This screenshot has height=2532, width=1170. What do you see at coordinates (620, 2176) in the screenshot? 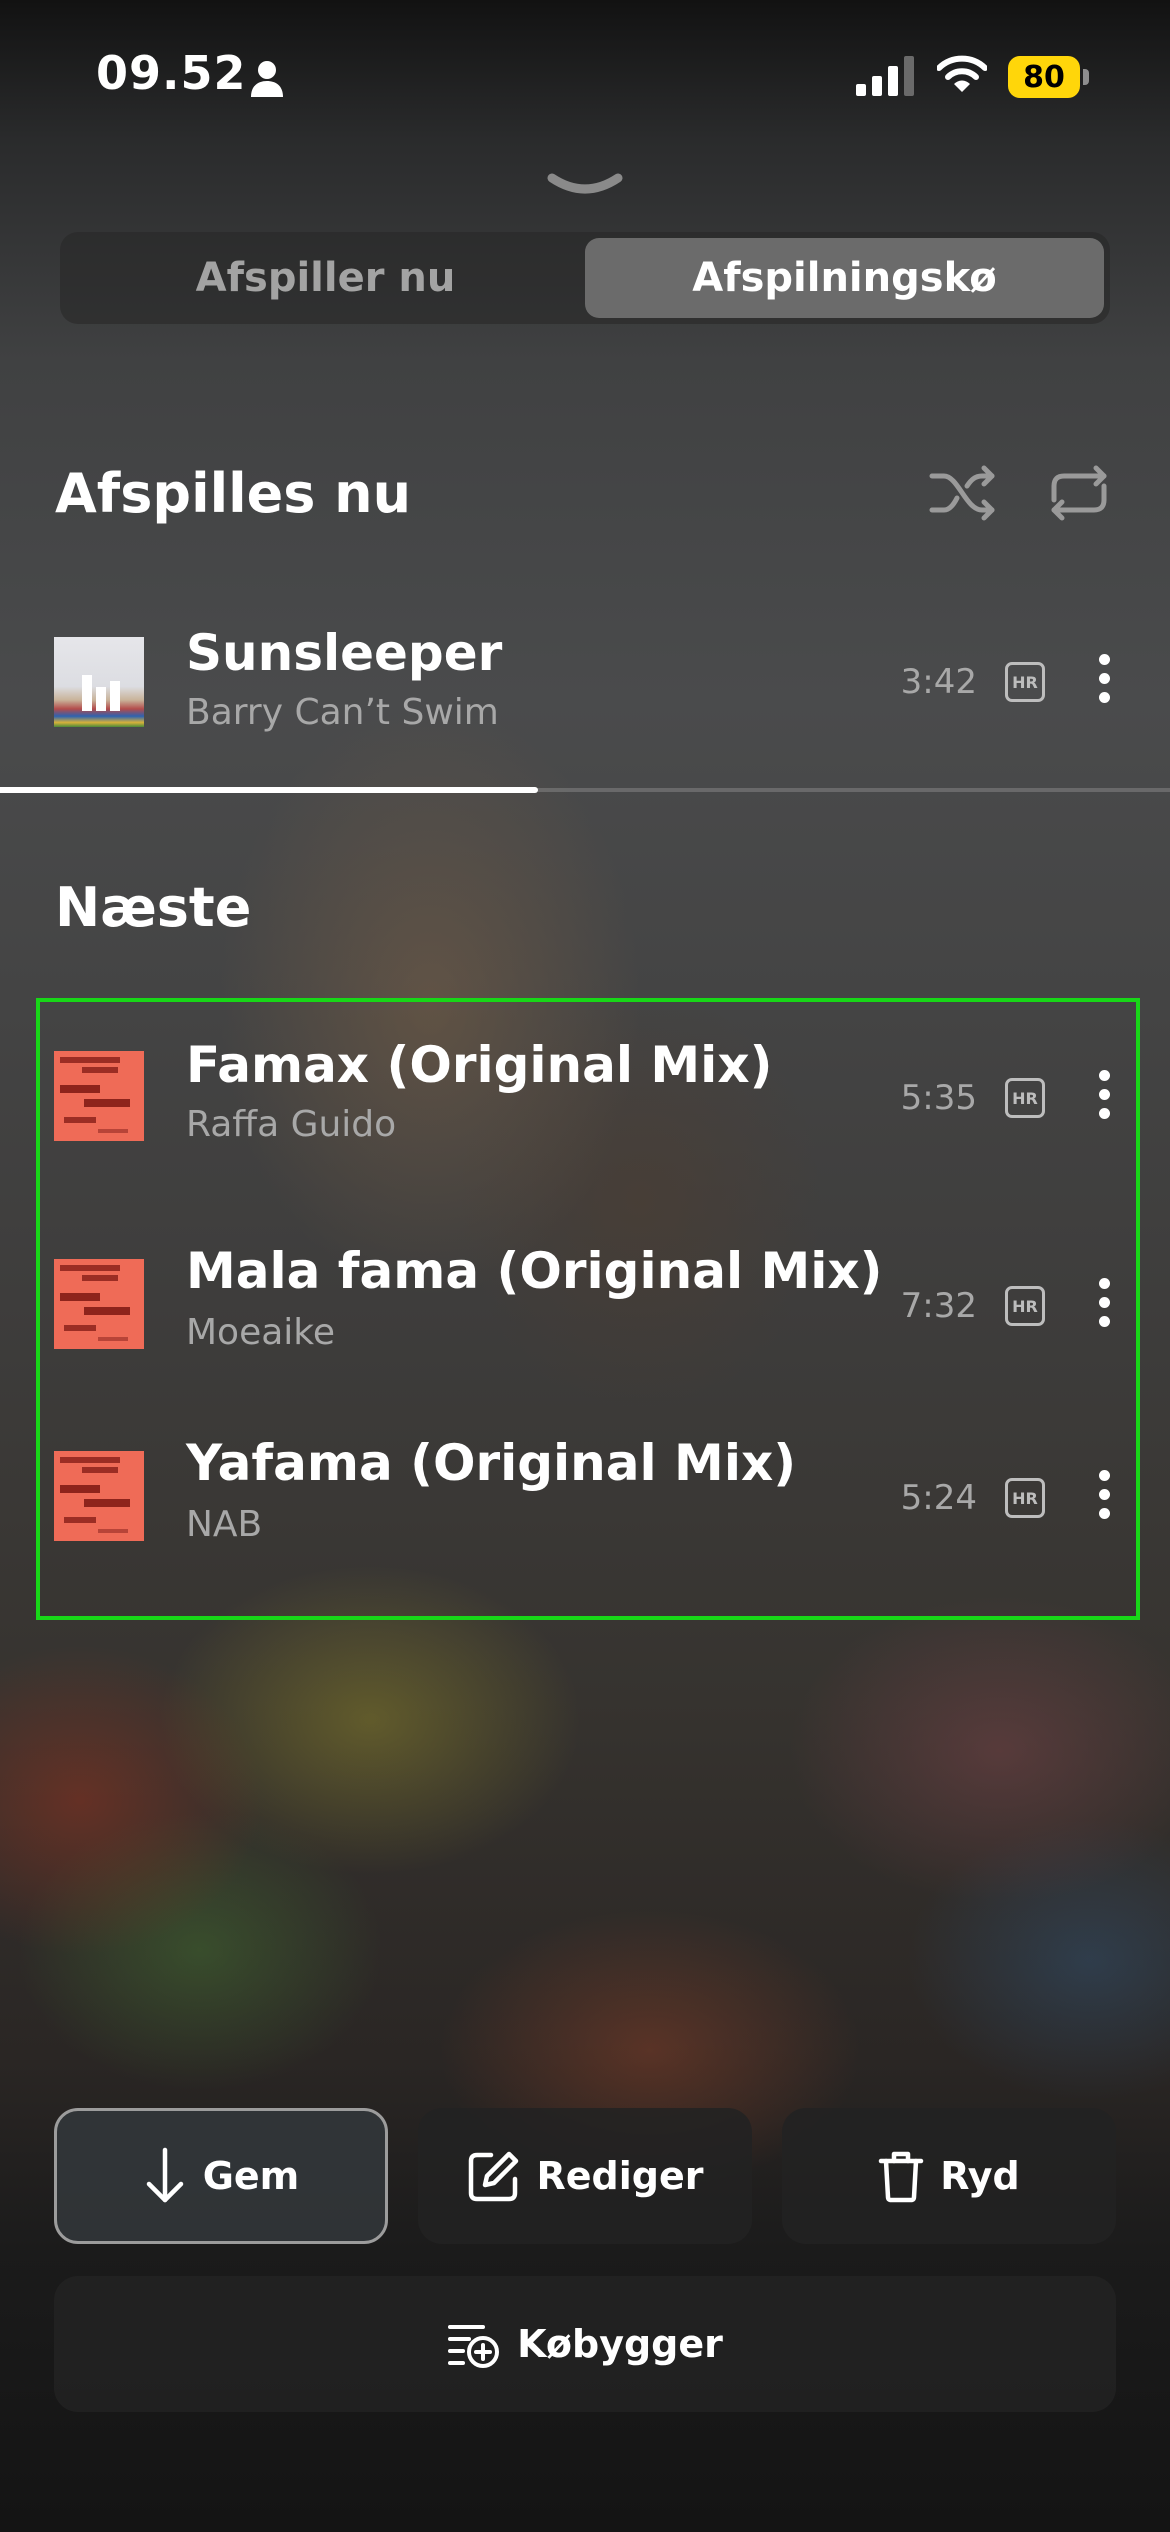
I see `edit-button-label: Rediger` at bounding box center [620, 2176].